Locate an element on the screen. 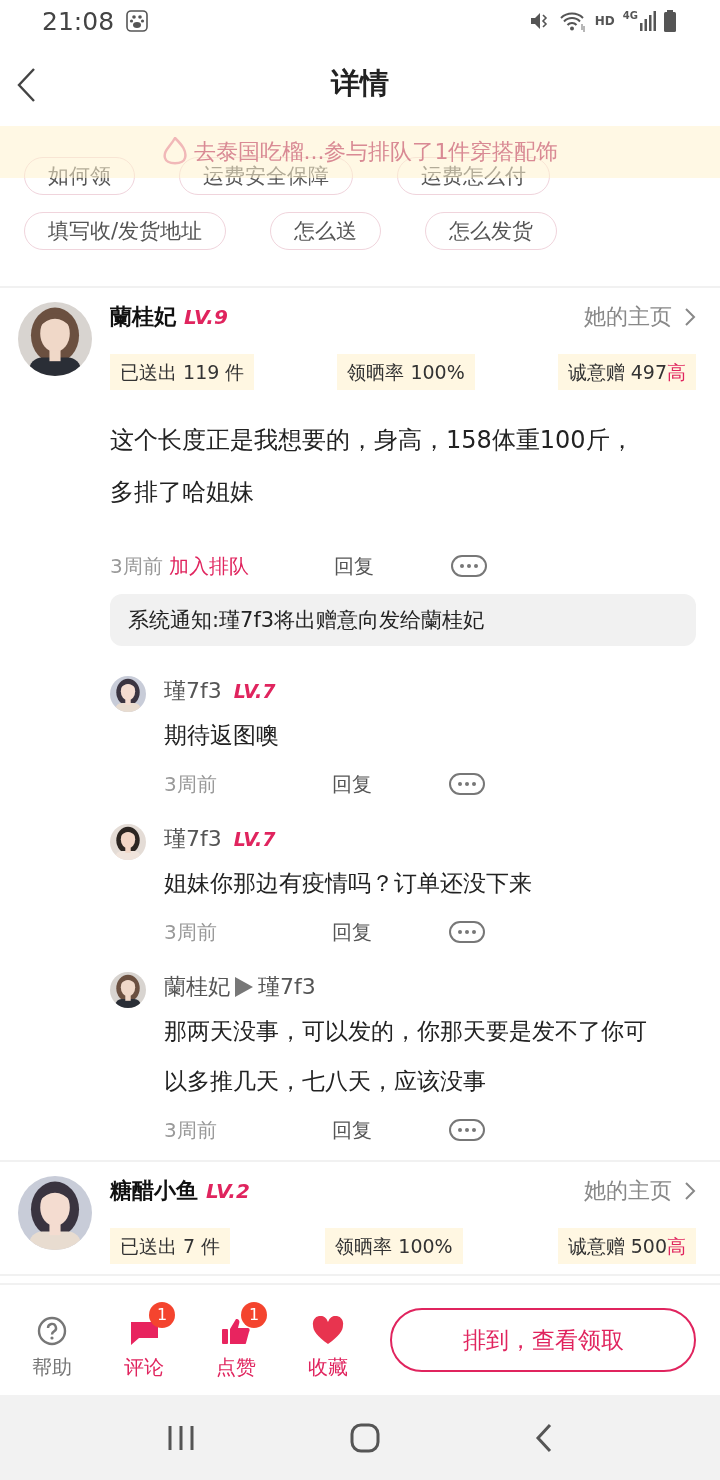 The image size is (720, 1480). page-title: 详情 is located at coordinates (360, 83).